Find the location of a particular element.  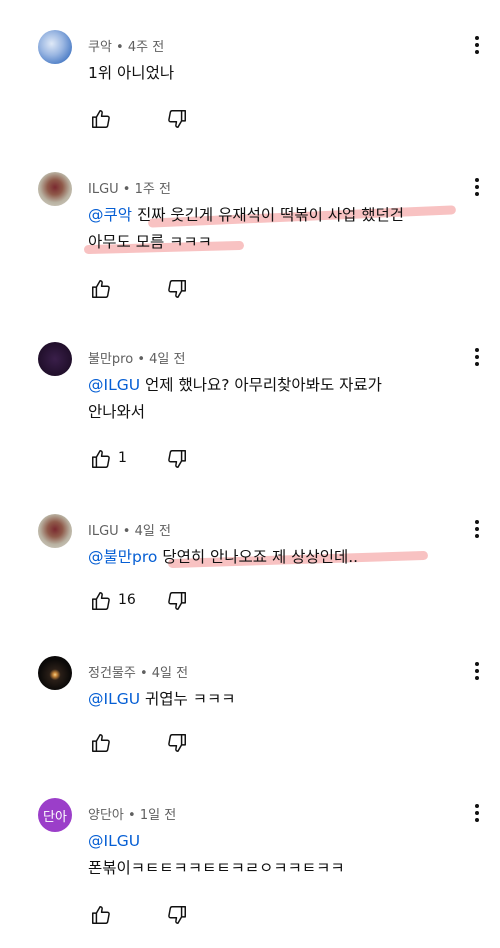

comment-line: @ILGU is located at coordinates (216, 841).